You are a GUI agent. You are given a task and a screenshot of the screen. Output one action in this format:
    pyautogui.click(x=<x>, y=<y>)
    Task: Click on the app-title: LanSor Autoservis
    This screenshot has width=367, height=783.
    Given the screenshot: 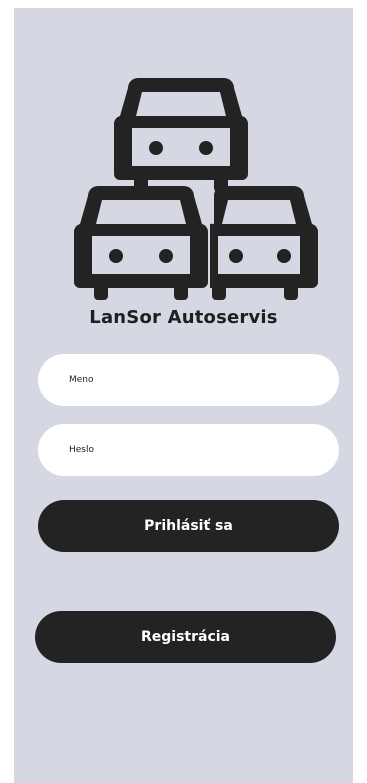 What is the action you would take?
    pyautogui.click(x=183, y=317)
    